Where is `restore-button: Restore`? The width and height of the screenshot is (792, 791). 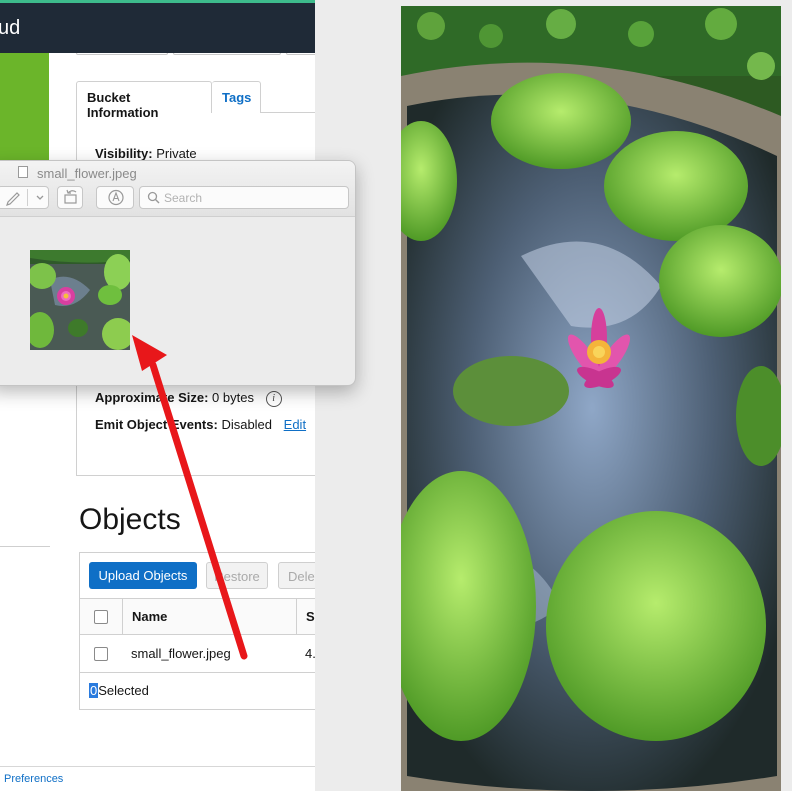
restore-button: Restore is located at coordinates (237, 575).